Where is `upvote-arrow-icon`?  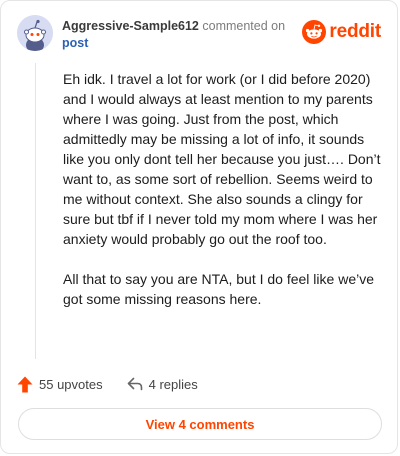 upvote-arrow-icon is located at coordinates (25, 384).